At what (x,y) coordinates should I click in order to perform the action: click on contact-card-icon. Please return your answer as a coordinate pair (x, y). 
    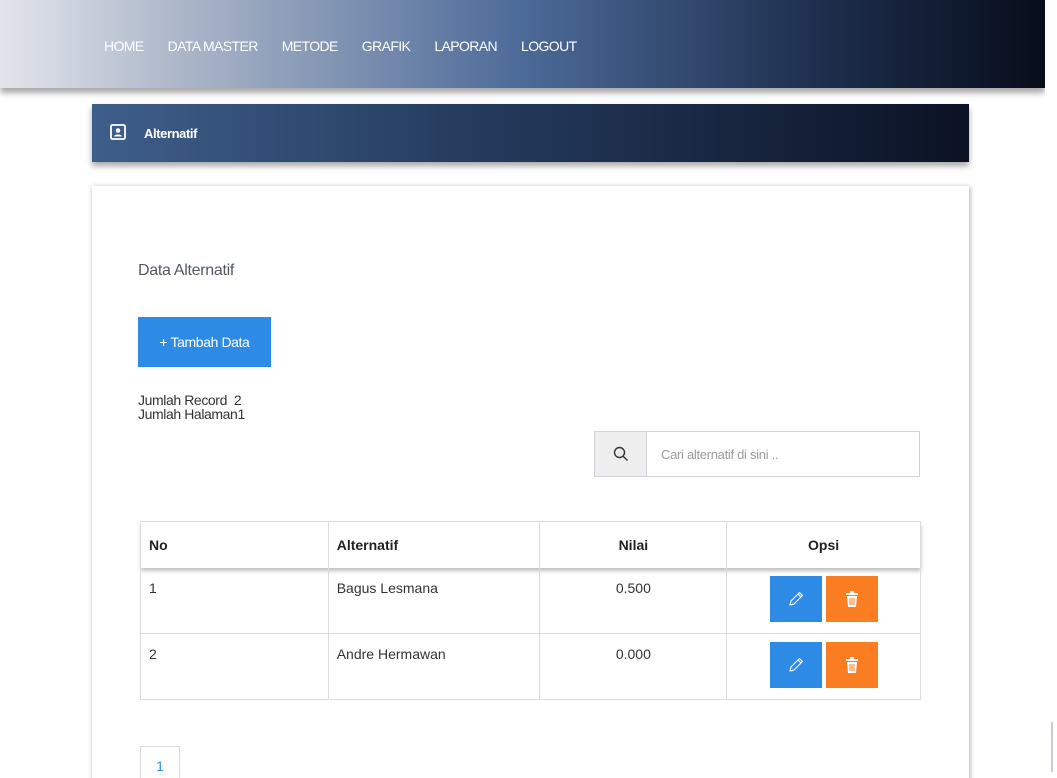
    Looking at the image, I should click on (118, 132).